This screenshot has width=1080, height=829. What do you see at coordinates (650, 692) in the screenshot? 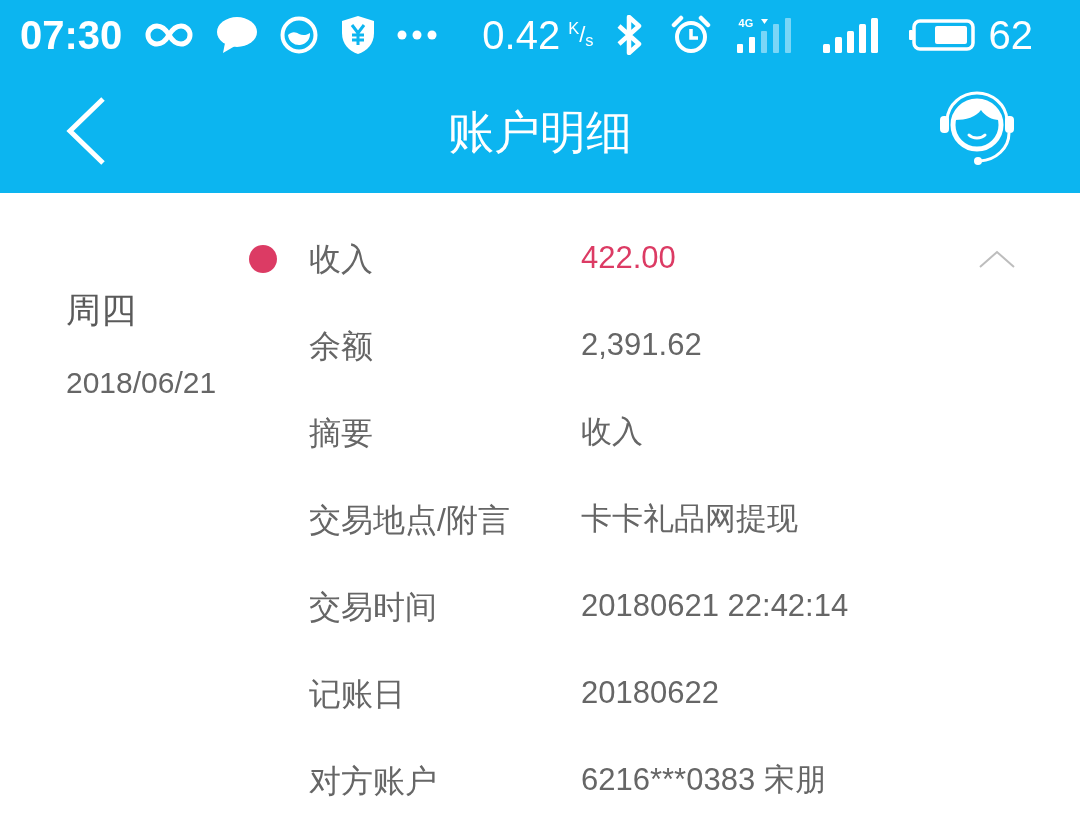
I see `field-value: 20180622` at bounding box center [650, 692].